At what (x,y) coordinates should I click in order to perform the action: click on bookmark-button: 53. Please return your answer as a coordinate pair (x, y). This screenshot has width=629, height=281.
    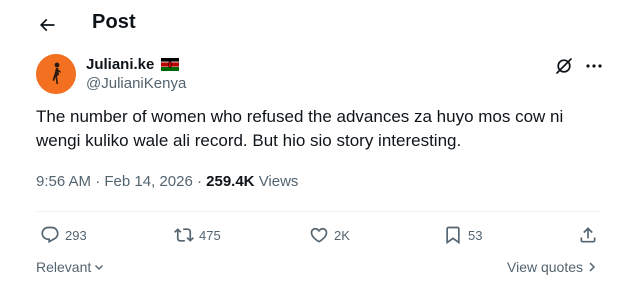
    Looking at the image, I should click on (462, 235).